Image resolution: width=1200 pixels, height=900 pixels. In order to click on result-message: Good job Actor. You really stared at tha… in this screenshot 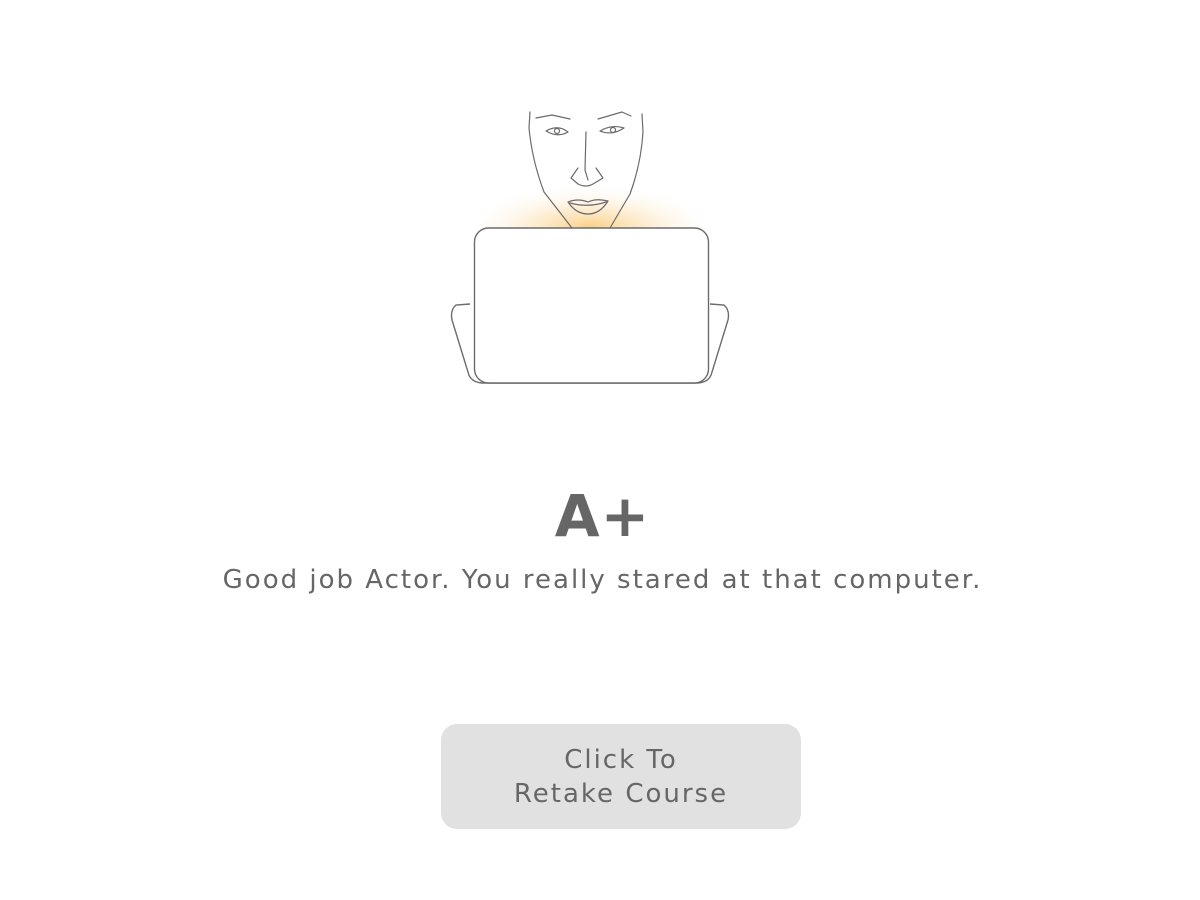, I will do `click(602, 580)`.